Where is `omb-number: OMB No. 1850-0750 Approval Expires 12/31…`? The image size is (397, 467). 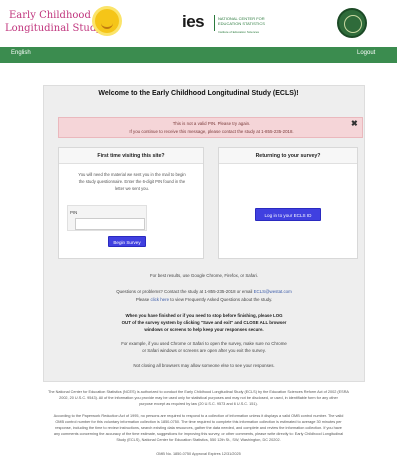 omb-number: OMB No. 1850-0750 Approval Expires 12/31… is located at coordinates (198, 454).